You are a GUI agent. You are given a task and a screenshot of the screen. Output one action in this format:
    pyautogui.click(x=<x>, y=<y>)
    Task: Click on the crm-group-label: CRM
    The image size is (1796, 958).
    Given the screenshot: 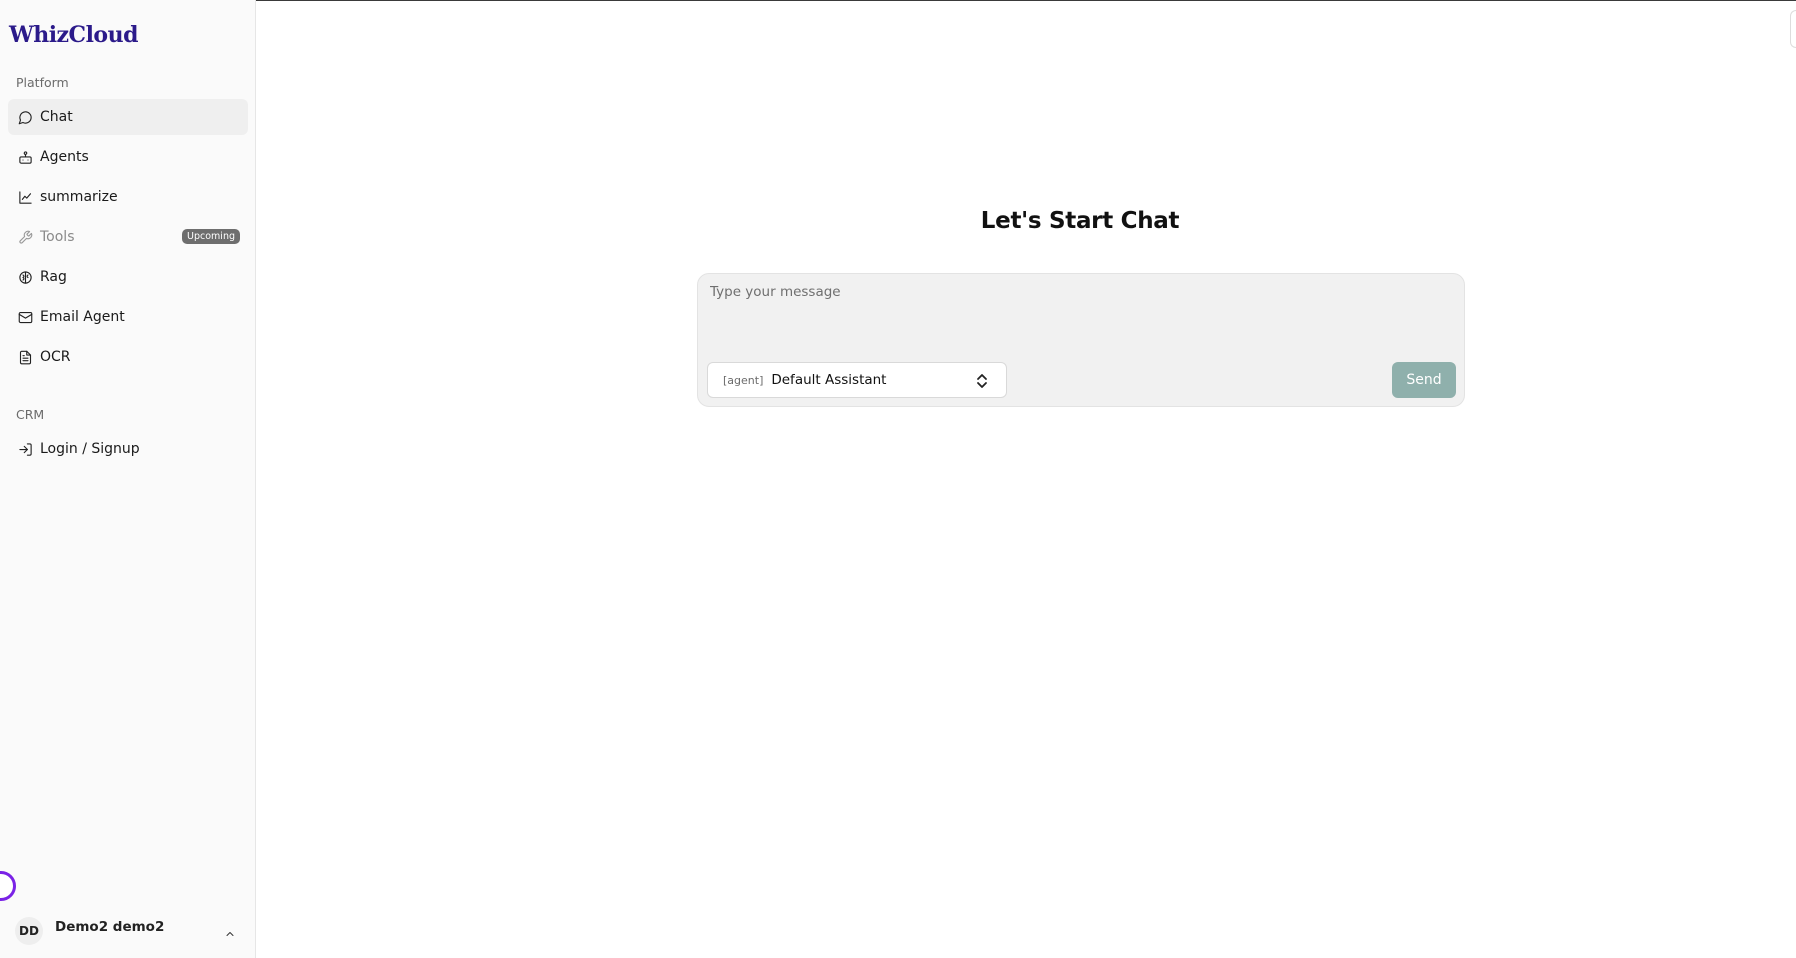 What is the action you would take?
    pyautogui.click(x=30, y=414)
    